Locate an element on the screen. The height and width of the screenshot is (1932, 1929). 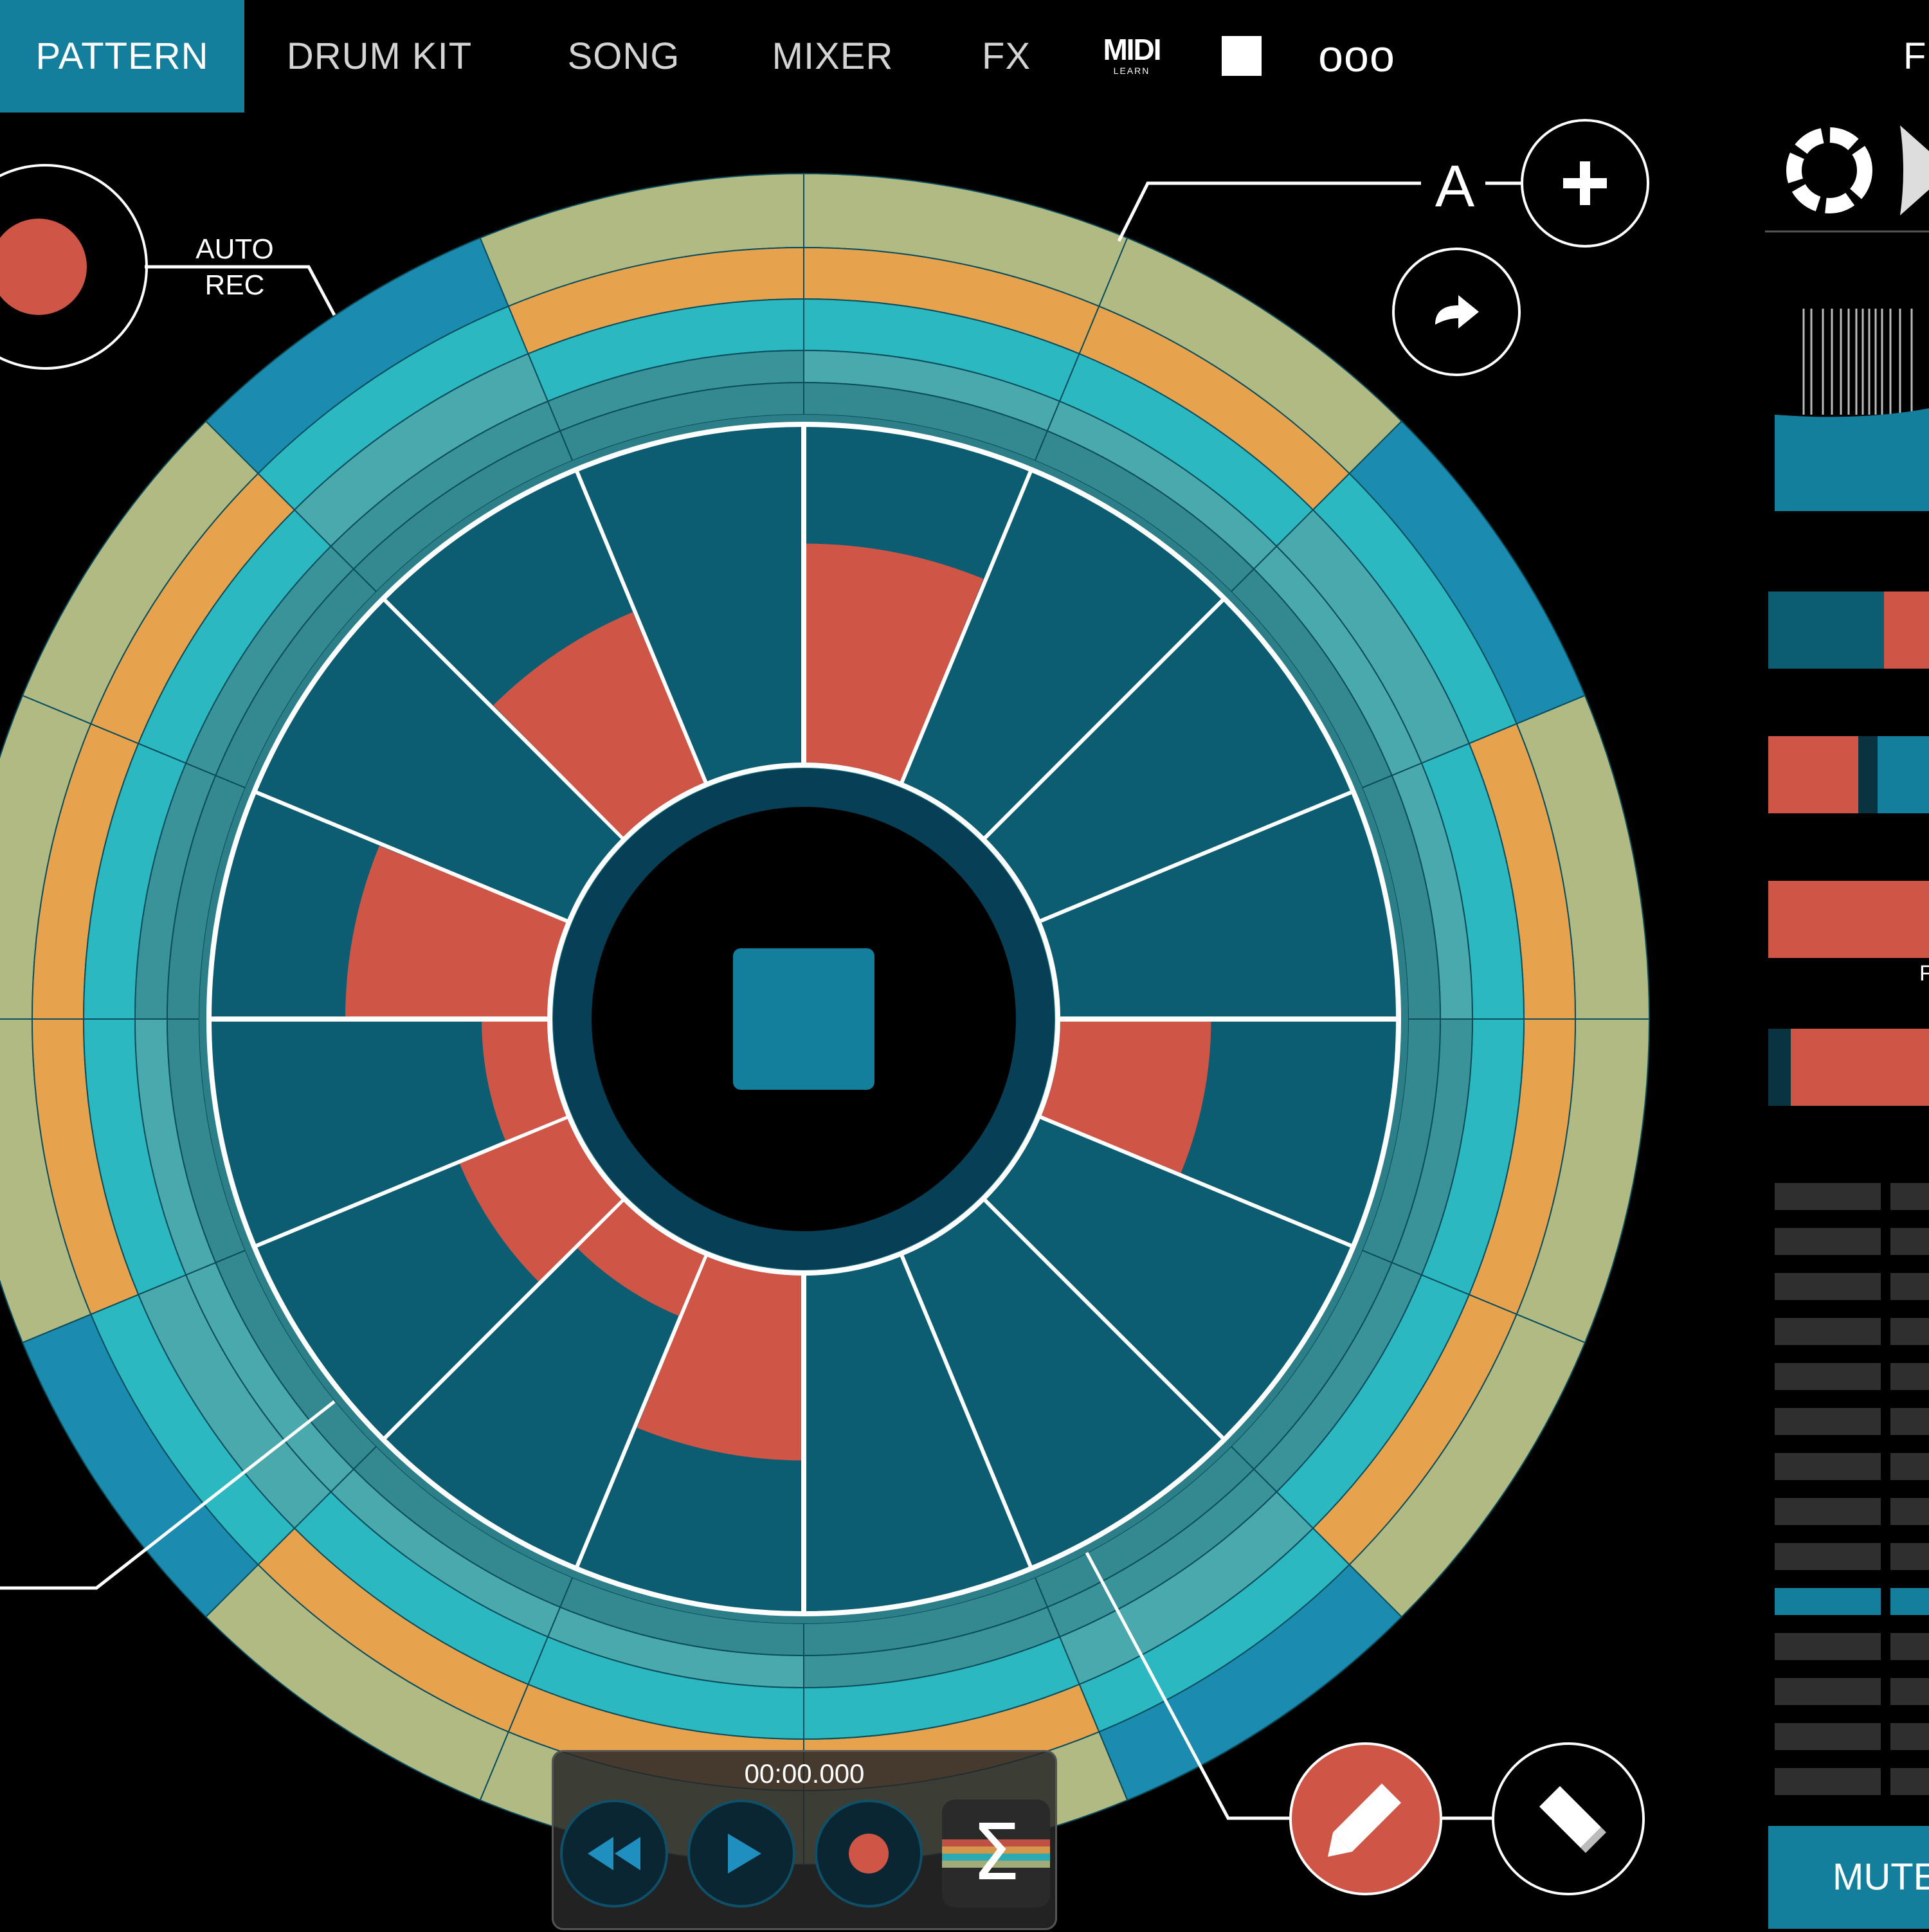
wheel-center is located at coordinates (804, 1019).